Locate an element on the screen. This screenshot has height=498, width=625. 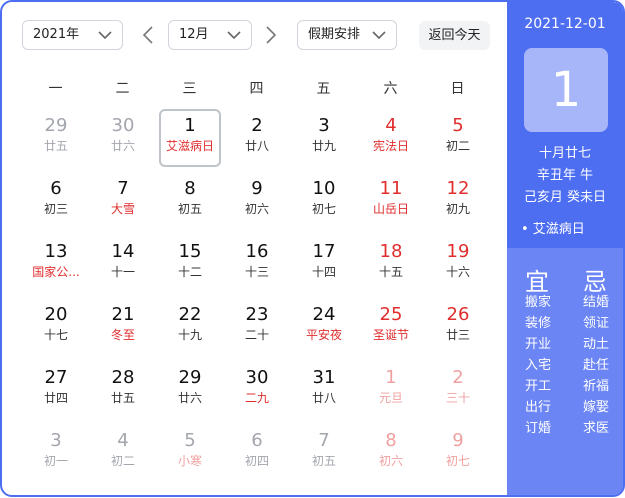
yi-ji-panel: 宜 忌 搬家 装修 开业 入宅 开工 出行 订婚 结婚 领证 动土 赴任 祈福 嫁娶 求医 is located at coordinates (565, 371).